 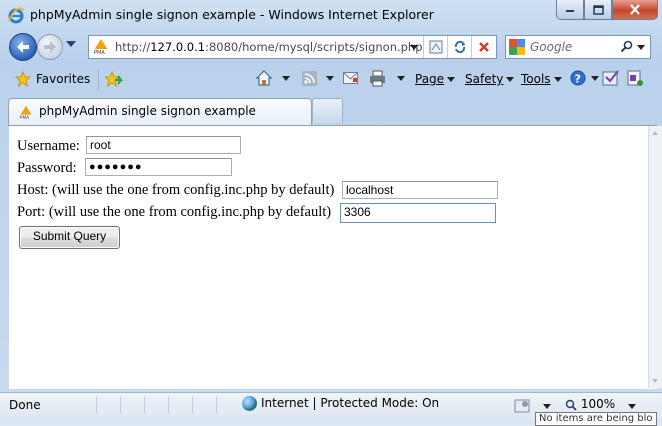 I want to click on password-input: ●●●●●●●, so click(x=158, y=167).